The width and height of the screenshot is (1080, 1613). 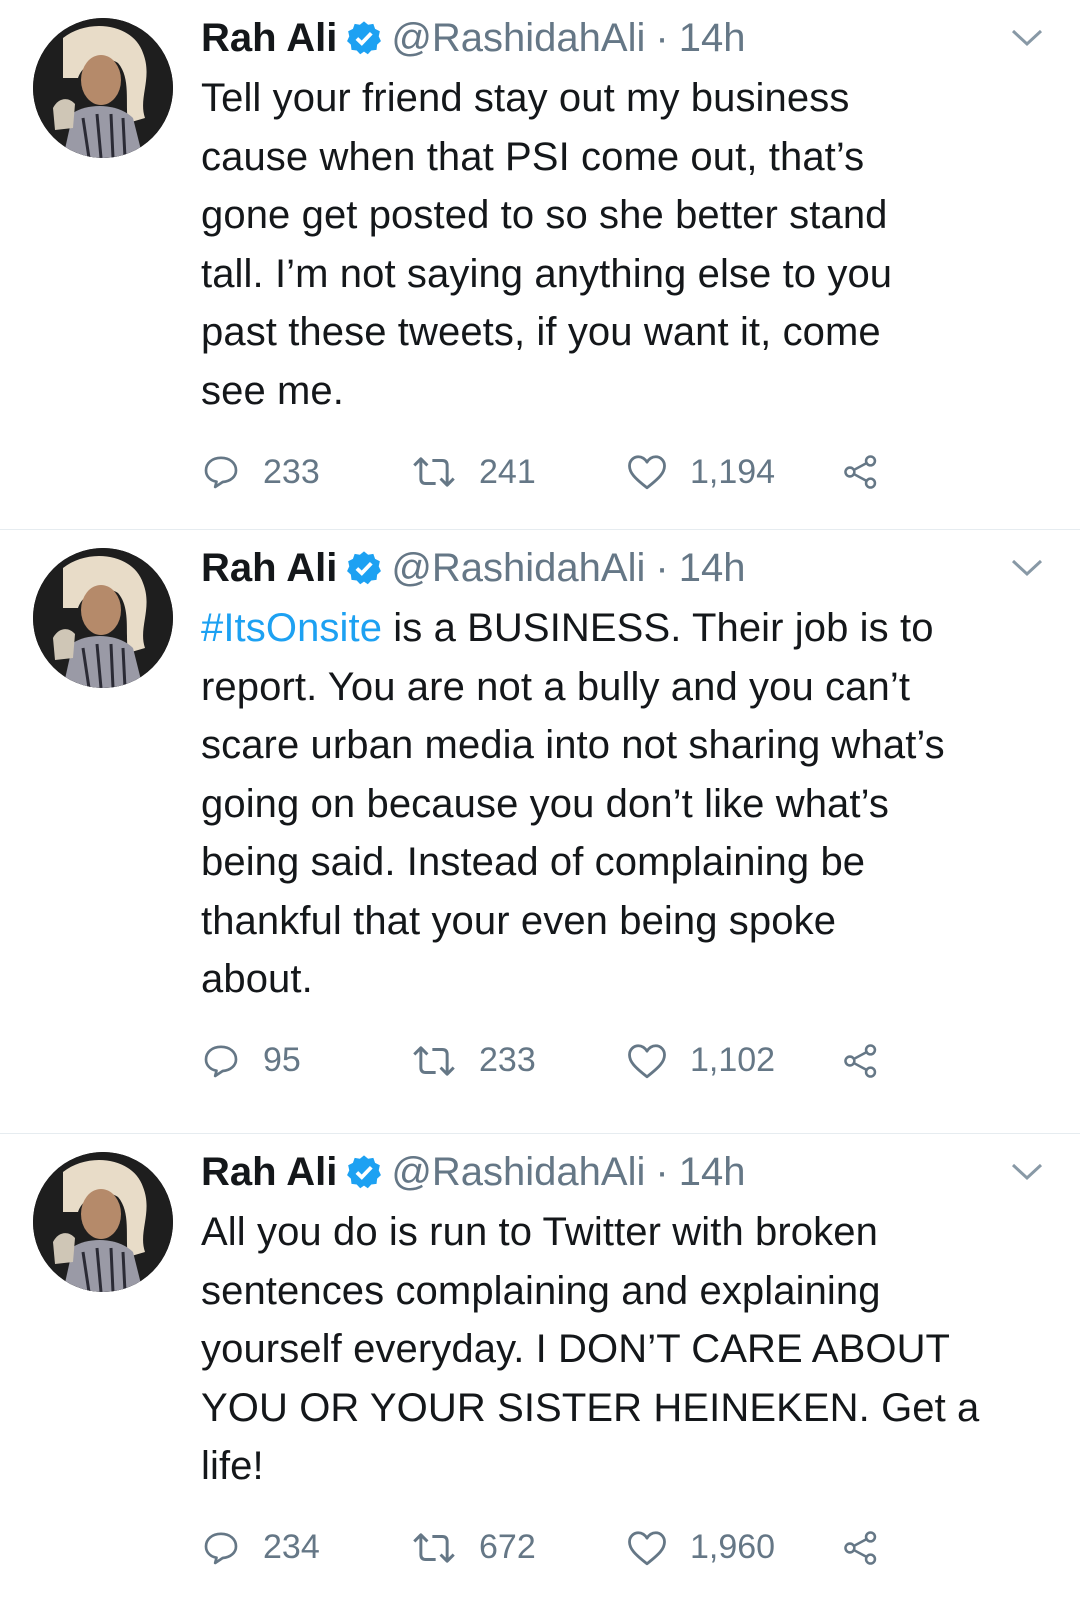 I want to click on like-button: 1,960, so click(x=734, y=1548).